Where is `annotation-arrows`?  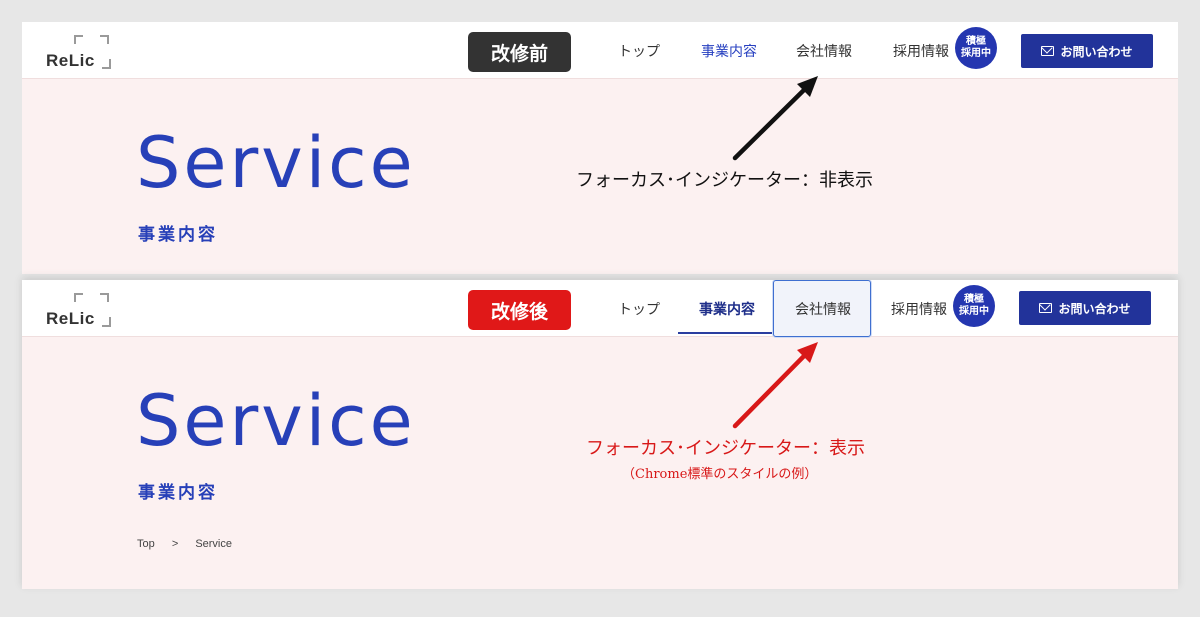
annotation-arrows is located at coordinates (775, 252).